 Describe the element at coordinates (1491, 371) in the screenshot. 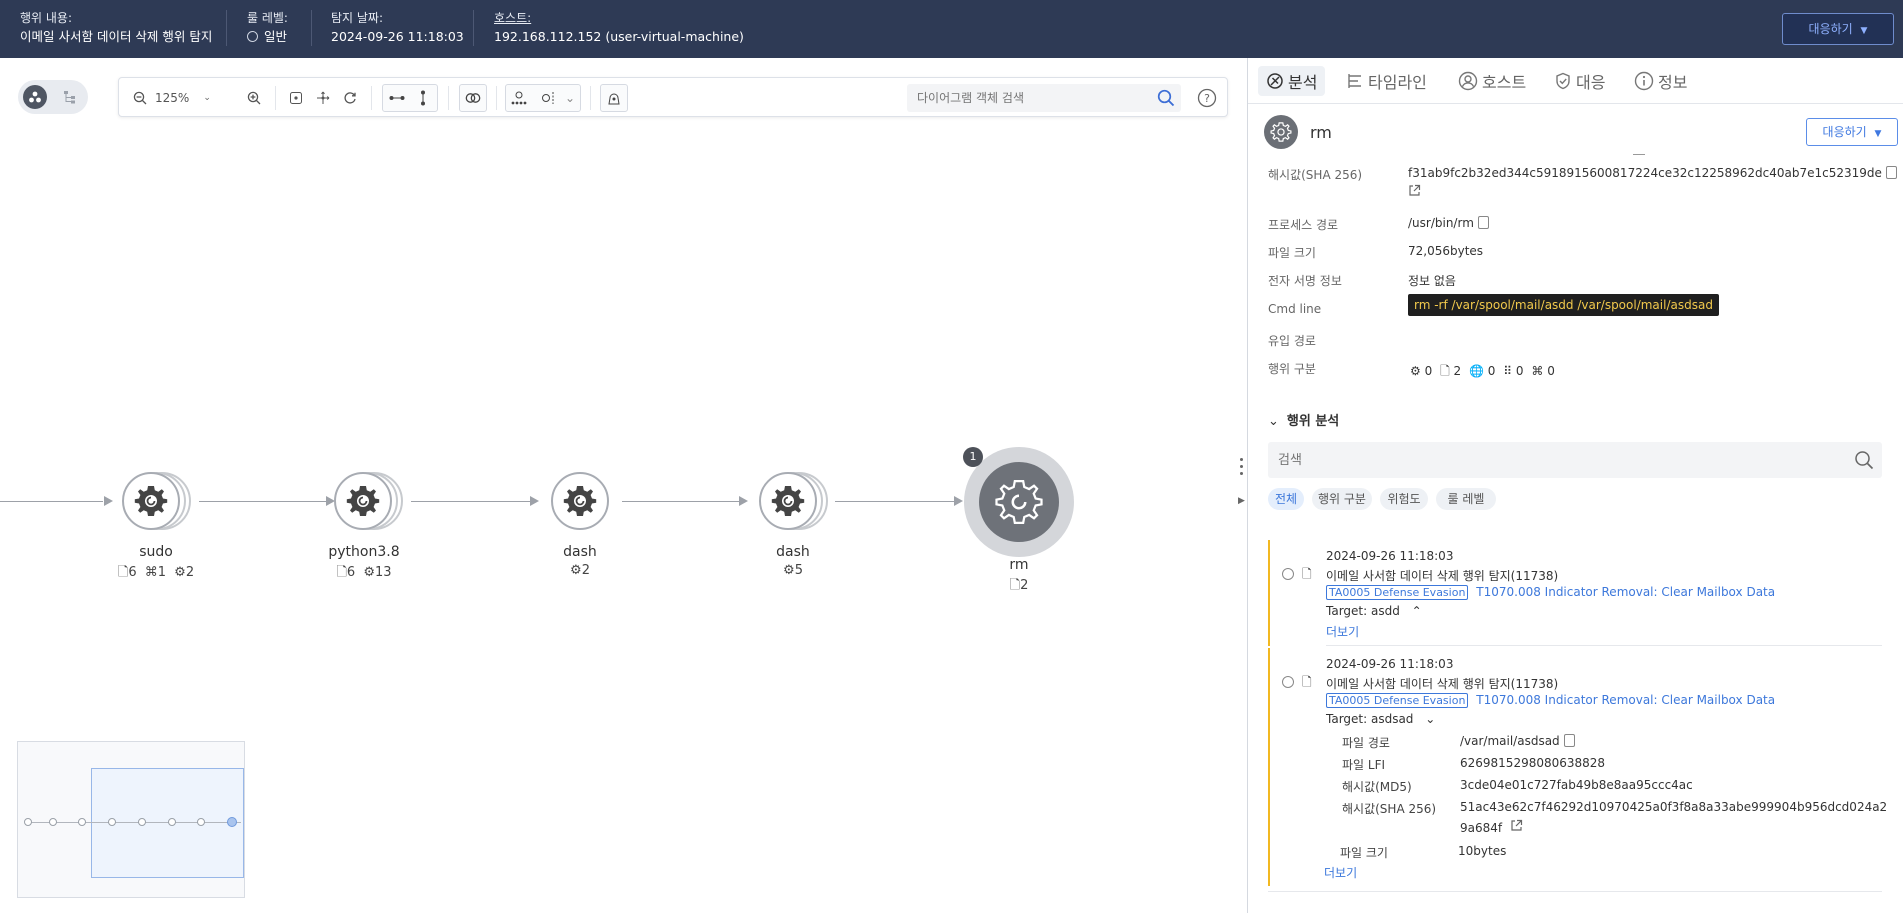

I see `network-count: 0` at that location.